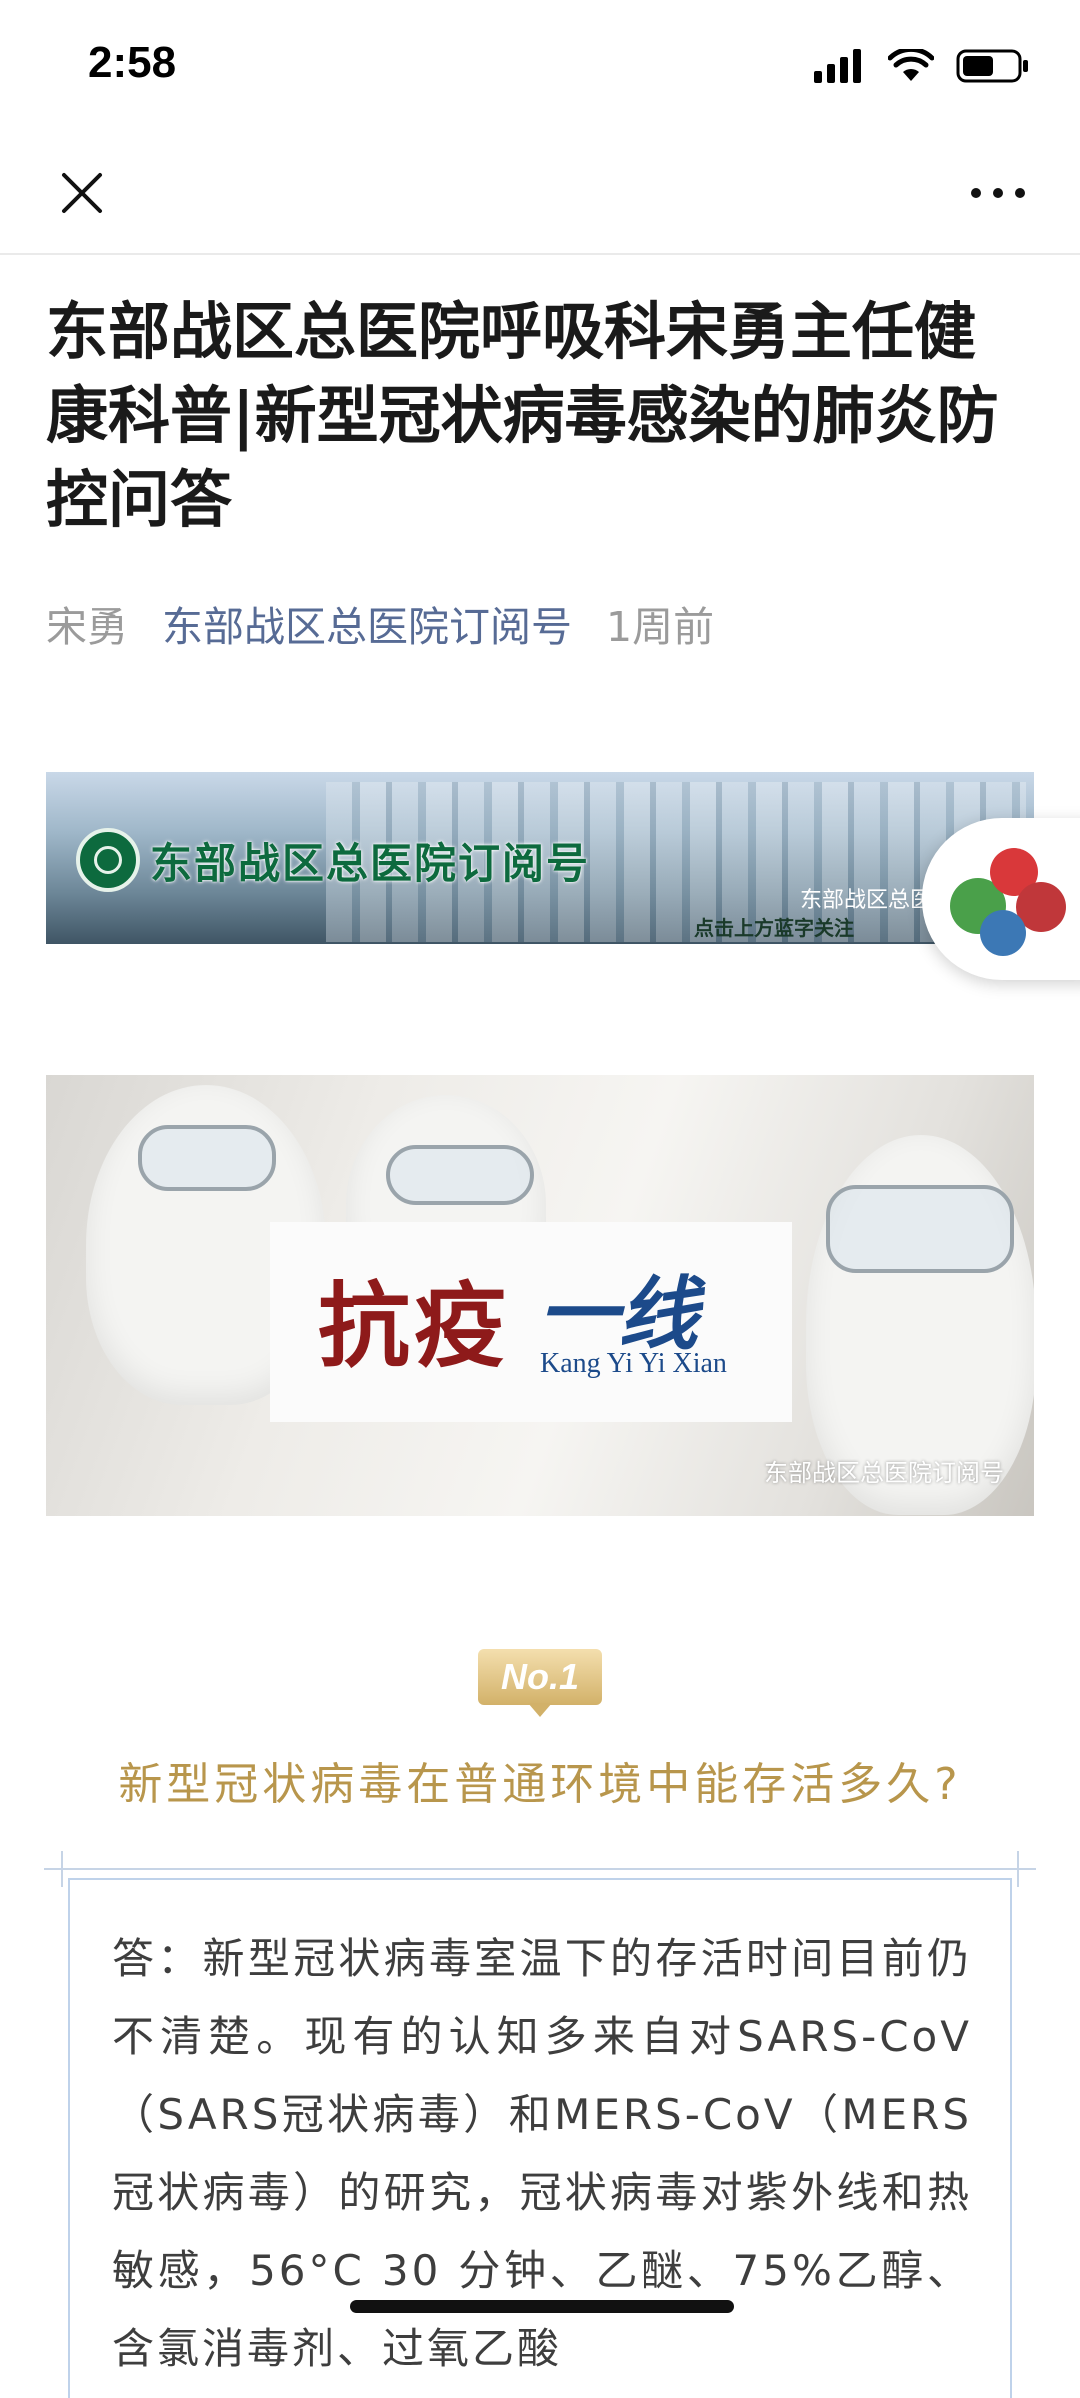 The height and width of the screenshot is (2398, 1080). Describe the element at coordinates (911, 65) in the screenshot. I see `wifi-icon` at that location.